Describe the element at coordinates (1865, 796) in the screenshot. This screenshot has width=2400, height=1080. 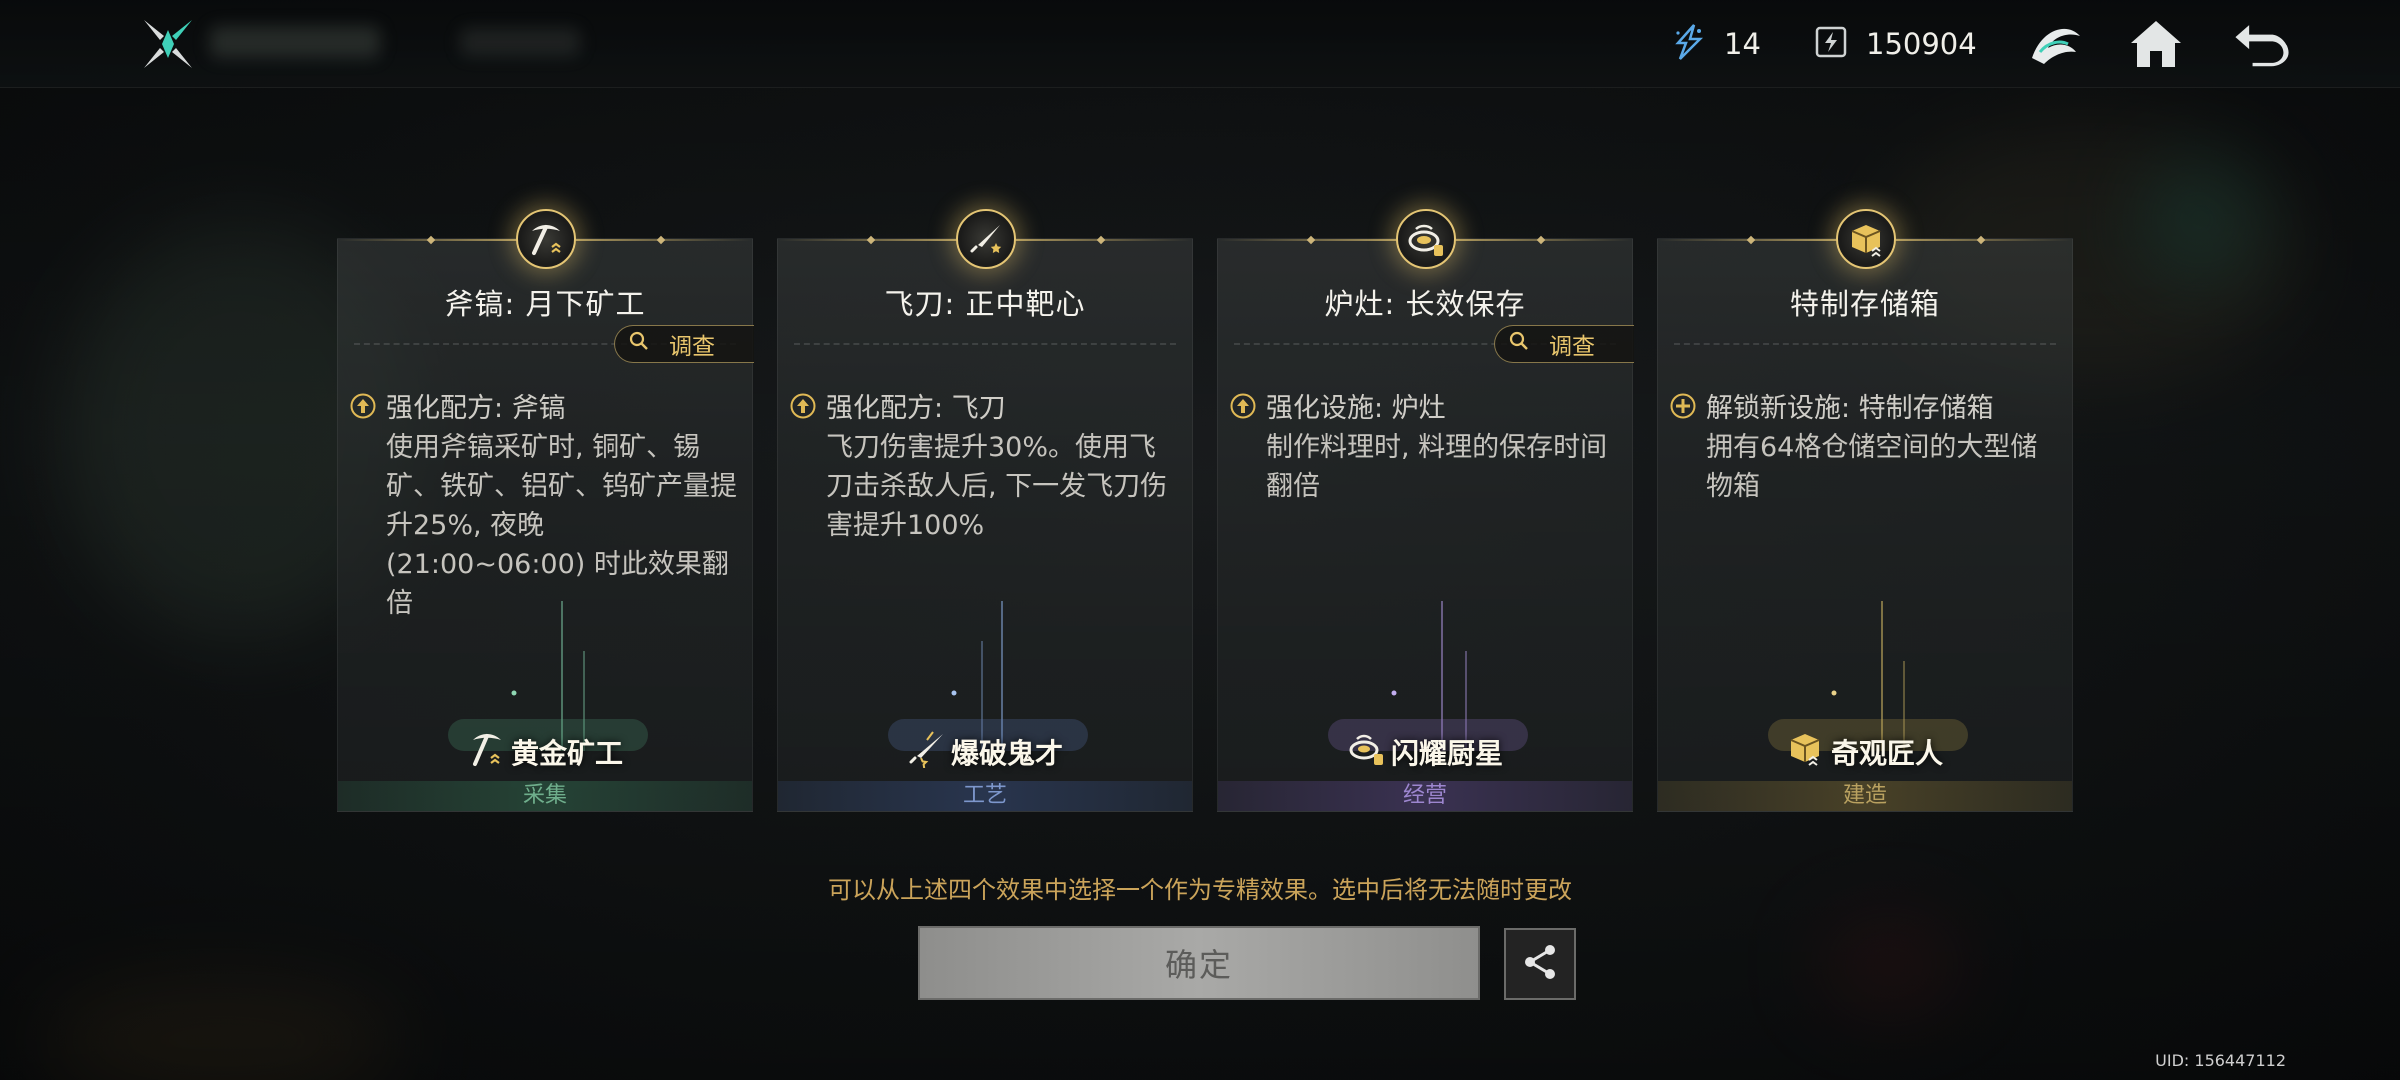
I see `category-label: 建造` at that location.